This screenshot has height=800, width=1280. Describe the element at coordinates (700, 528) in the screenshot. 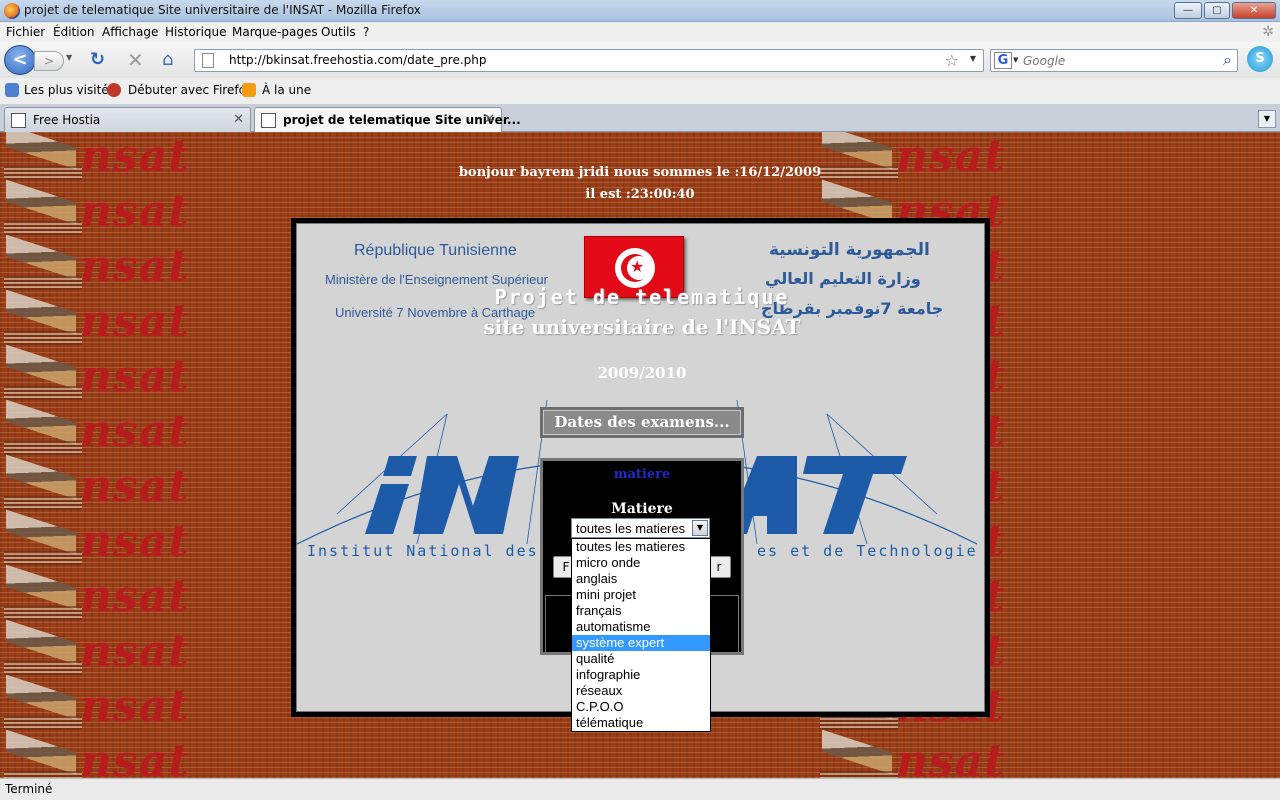

I see `chevron-down-icon: ▼` at that location.